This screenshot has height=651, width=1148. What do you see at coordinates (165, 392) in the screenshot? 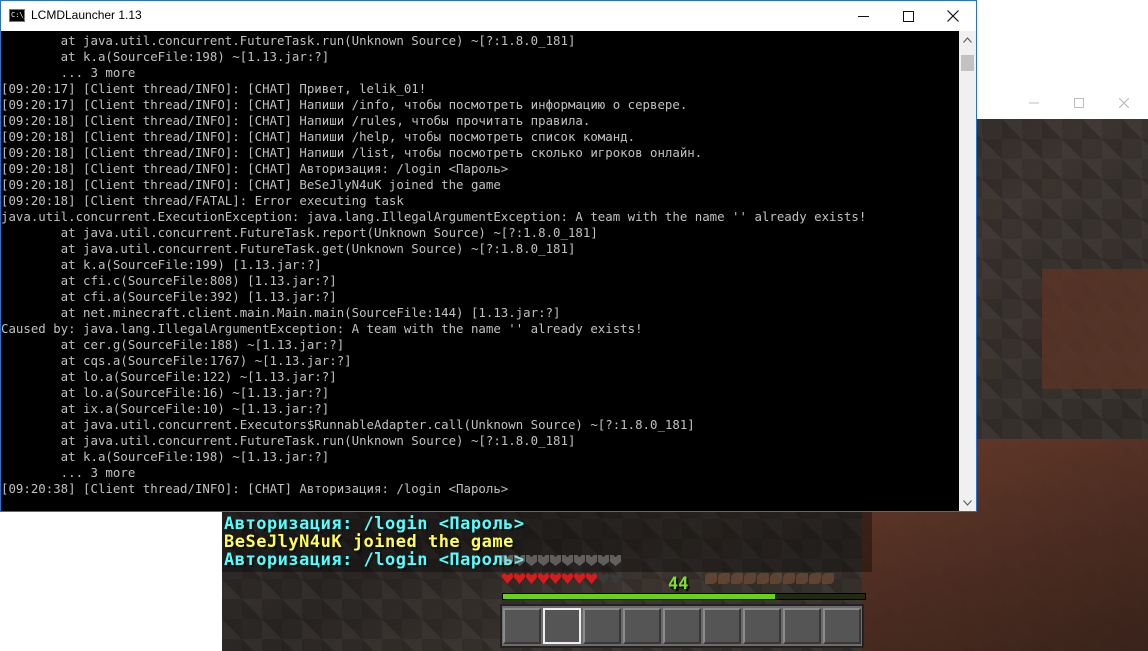
I see `console-line: at lo.a(SourceFile:16) ~[1.13.jar:?]` at bounding box center [165, 392].